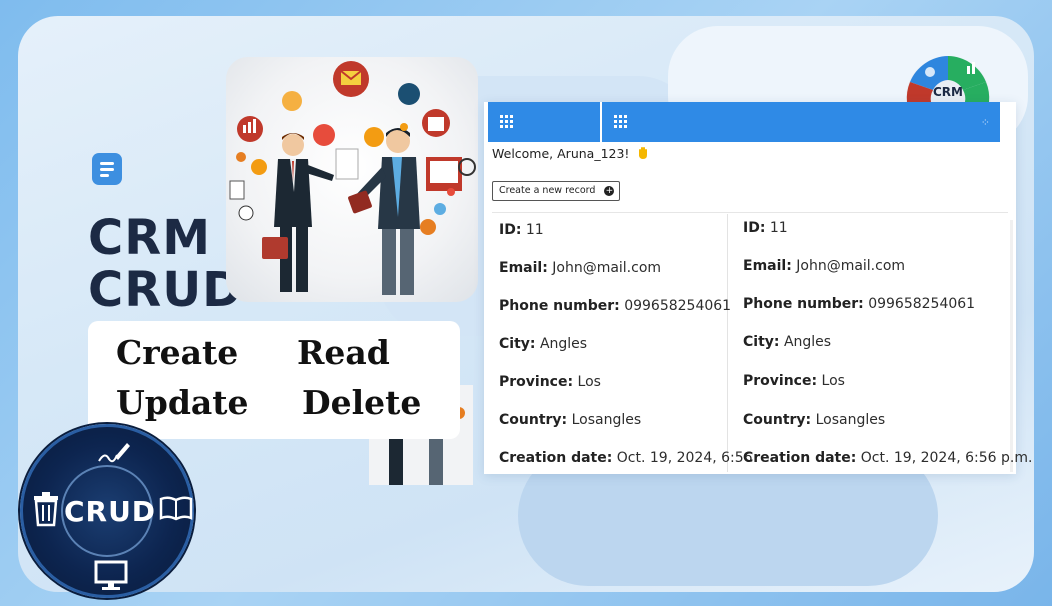 The image size is (1052, 606). Describe the element at coordinates (985, 122) in the screenshot. I see `menu-dots-icon: ⁘` at that location.